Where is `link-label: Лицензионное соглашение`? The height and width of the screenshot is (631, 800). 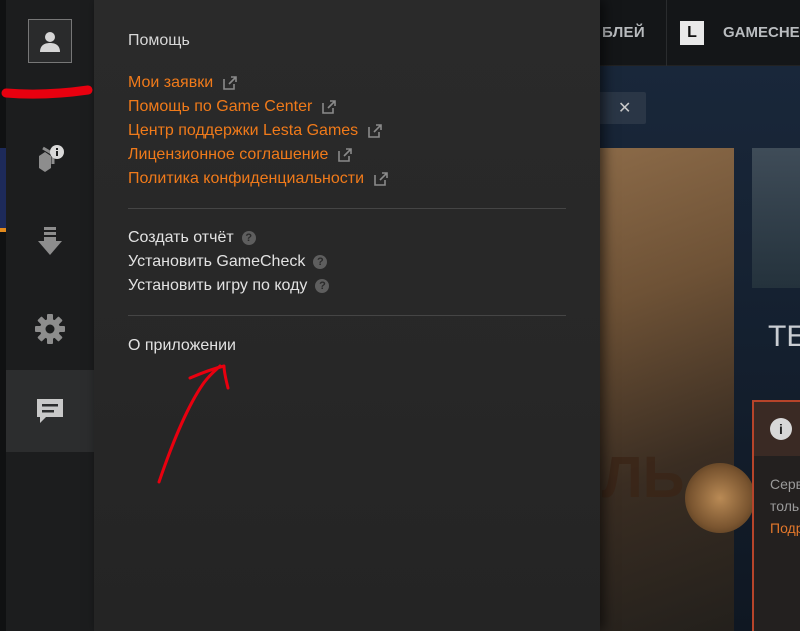
link-label: Лицензионное соглашение is located at coordinates (228, 154).